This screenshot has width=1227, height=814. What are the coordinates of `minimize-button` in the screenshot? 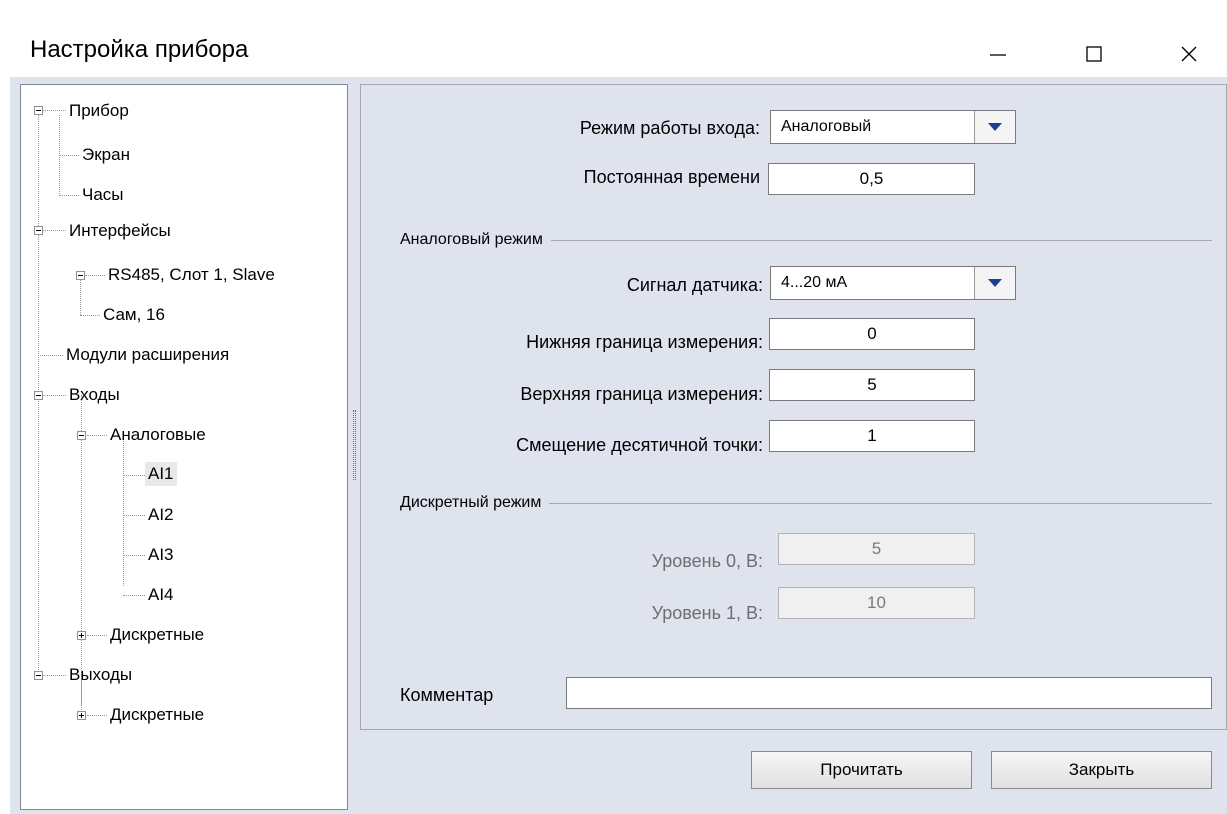 It's located at (998, 54).